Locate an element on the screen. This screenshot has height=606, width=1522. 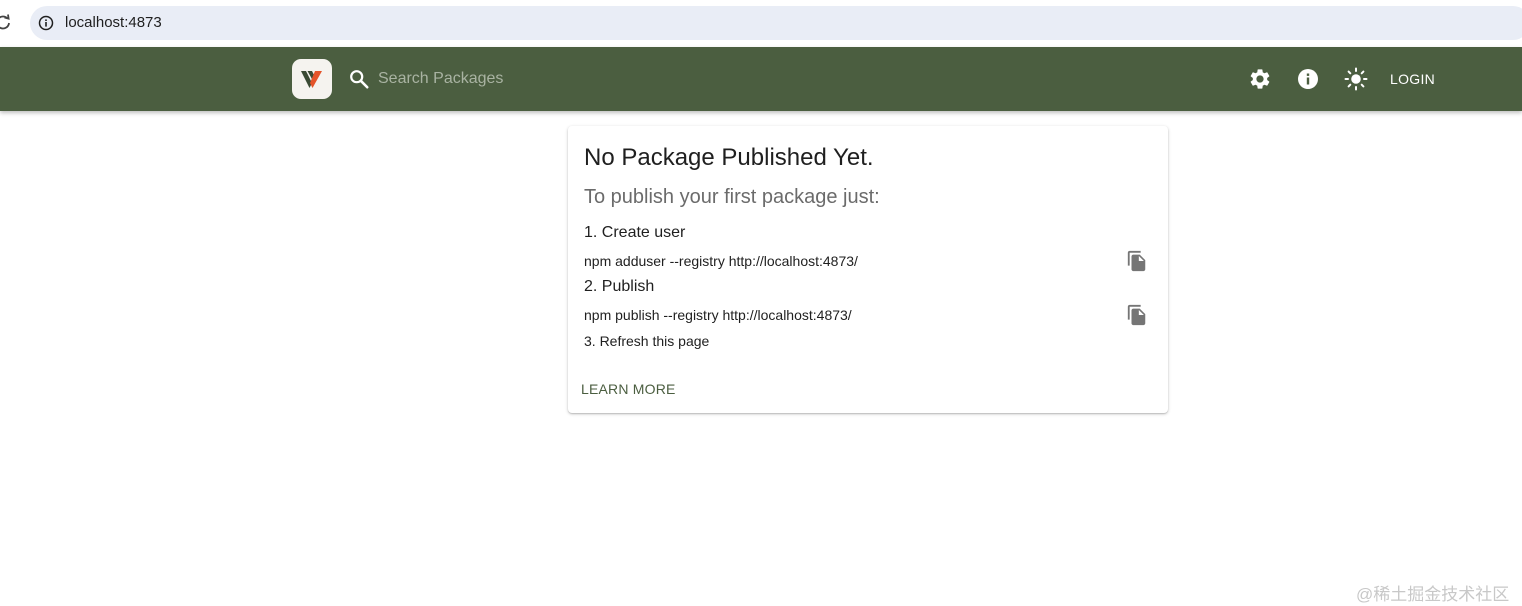
verdaccio-logo-icon is located at coordinates (311, 79).